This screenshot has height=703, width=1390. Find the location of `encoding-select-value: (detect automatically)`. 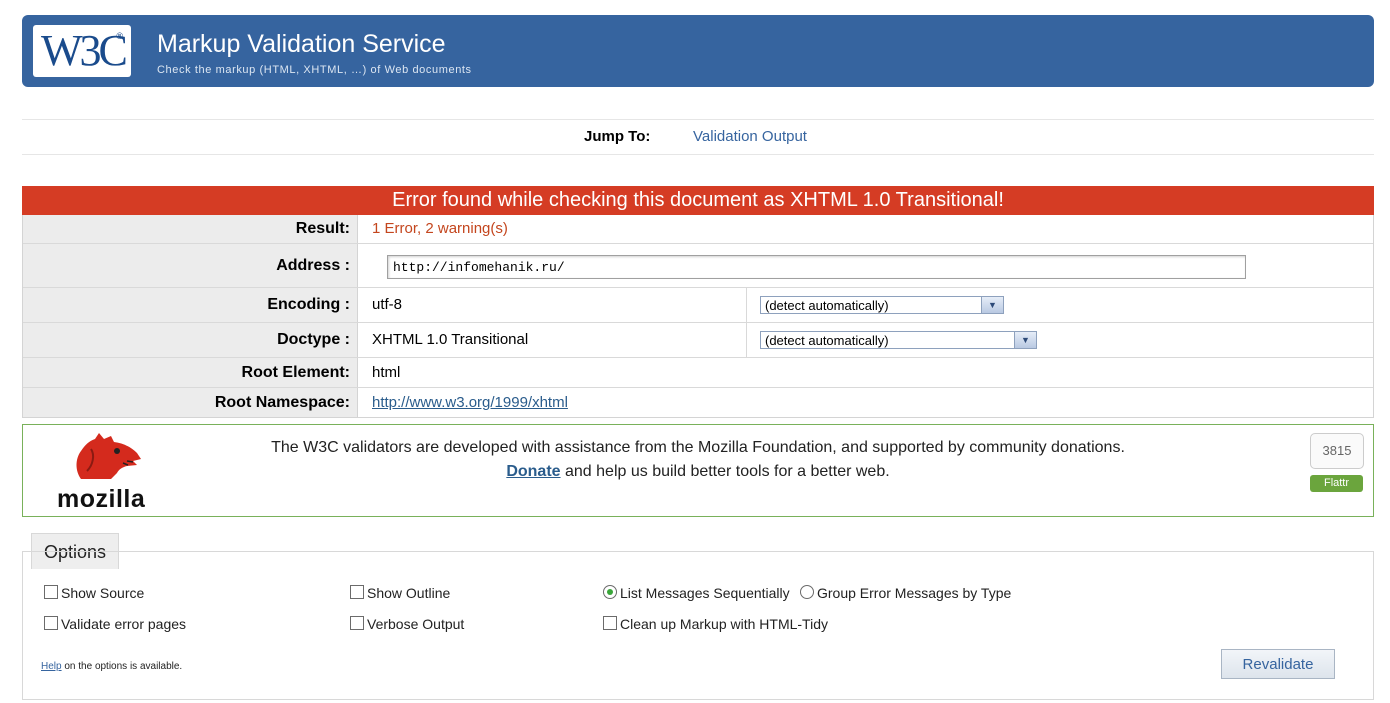

encoding-select-value: (detect automatically) is located at coordinates (827, 305).